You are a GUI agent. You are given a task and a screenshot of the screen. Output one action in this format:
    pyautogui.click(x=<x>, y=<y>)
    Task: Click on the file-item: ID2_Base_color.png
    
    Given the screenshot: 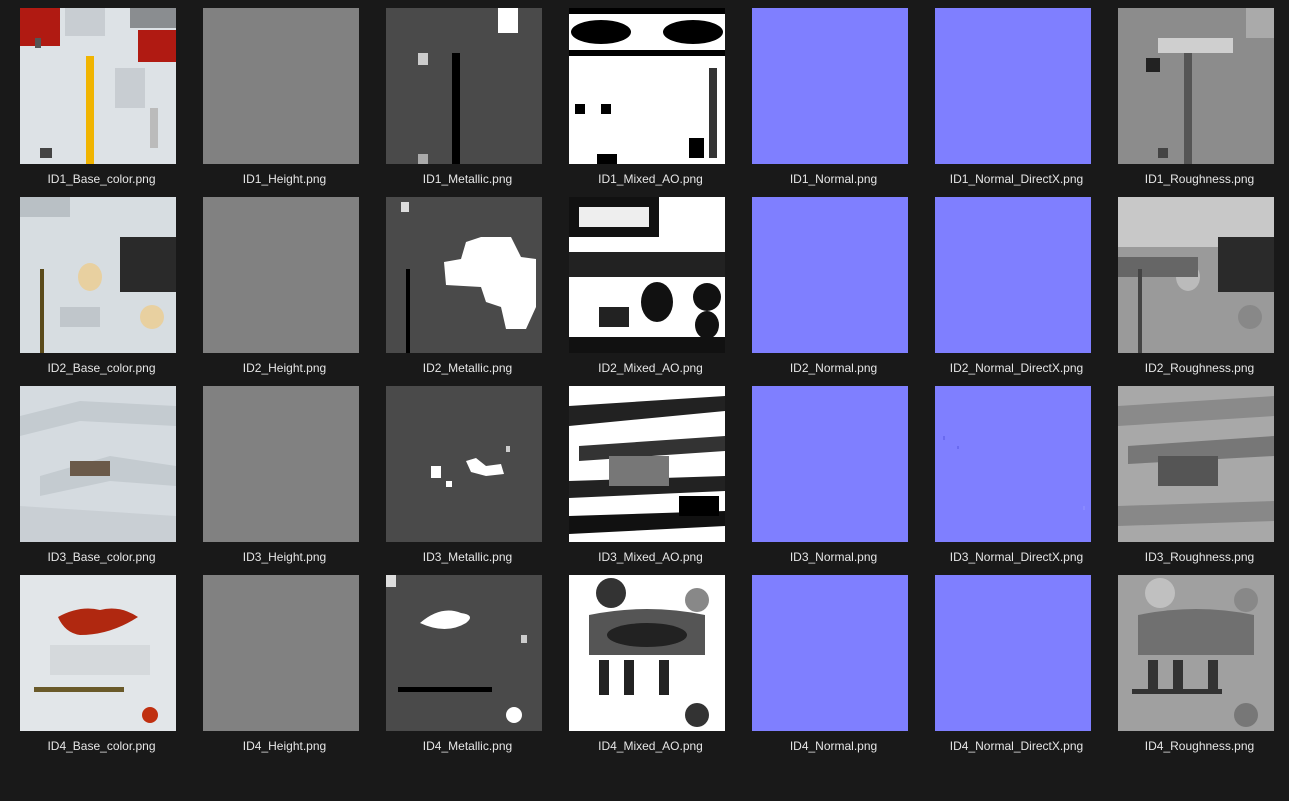 What is the action you would take?
    pyautogui.click(x=101, y=283)
    